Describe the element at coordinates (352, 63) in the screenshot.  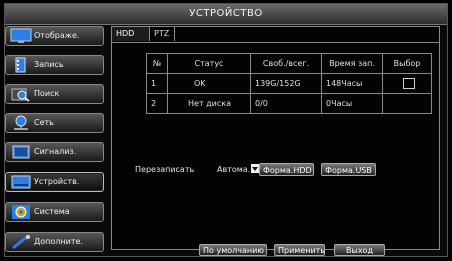
I see `column-header: Время зап.` at that location.